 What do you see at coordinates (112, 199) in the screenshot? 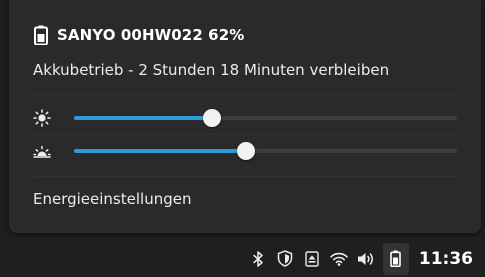
I see `power-settings-button: Energieeinstellungen` at bounding box center [112, 199].